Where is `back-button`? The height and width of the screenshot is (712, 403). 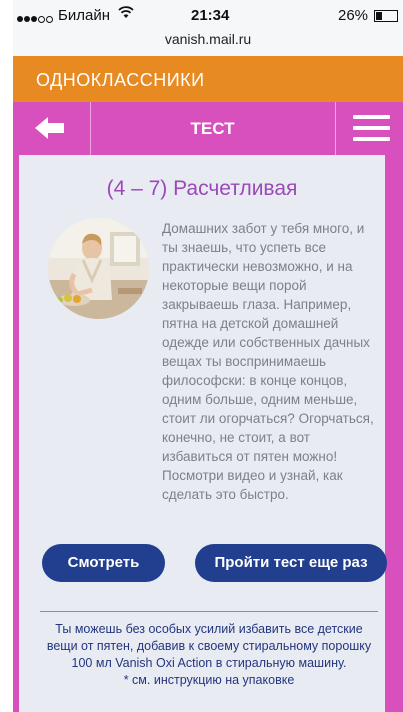
back-button is located at coordinates (52, 128).